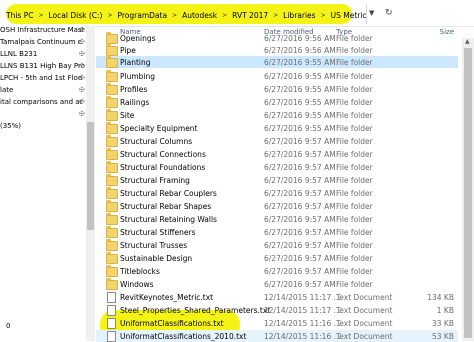  Describe the element at coordinates (111, 336) in the screenshot. I see `text-file-icon` at that location.